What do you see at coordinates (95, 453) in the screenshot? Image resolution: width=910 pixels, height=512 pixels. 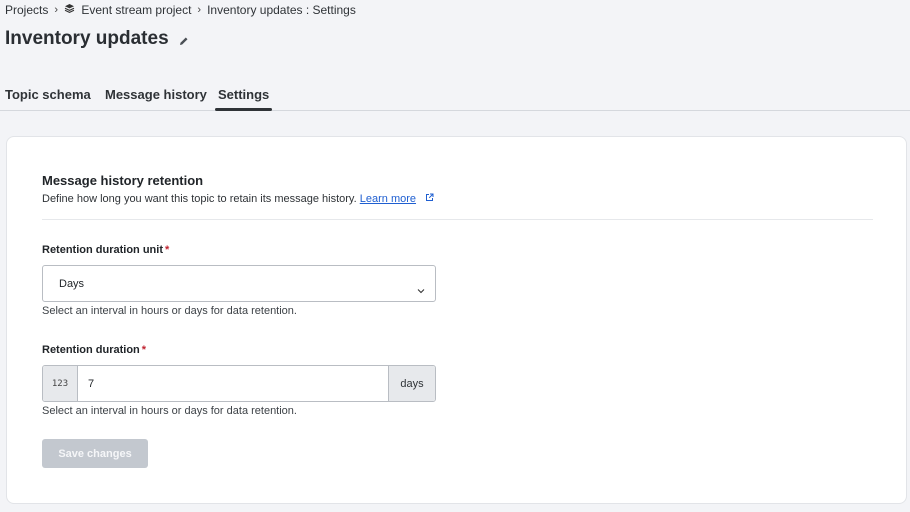 I see `save-changes-button: Save changes` at bounding box center [95, 453].